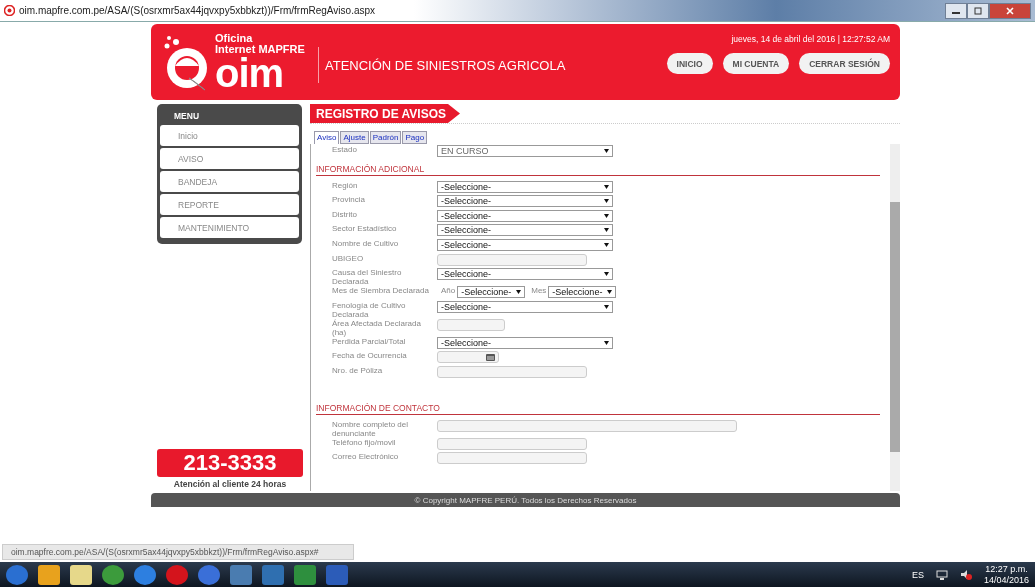 Image resolution: width=1035 pixels, height=587 pixels. What do you see at coordinates (810, 39) in the screenshot?
I see `date-time: jueves, 14 de abril del 2016 | 12:27:52 AM` at bounding box center [810, 39].